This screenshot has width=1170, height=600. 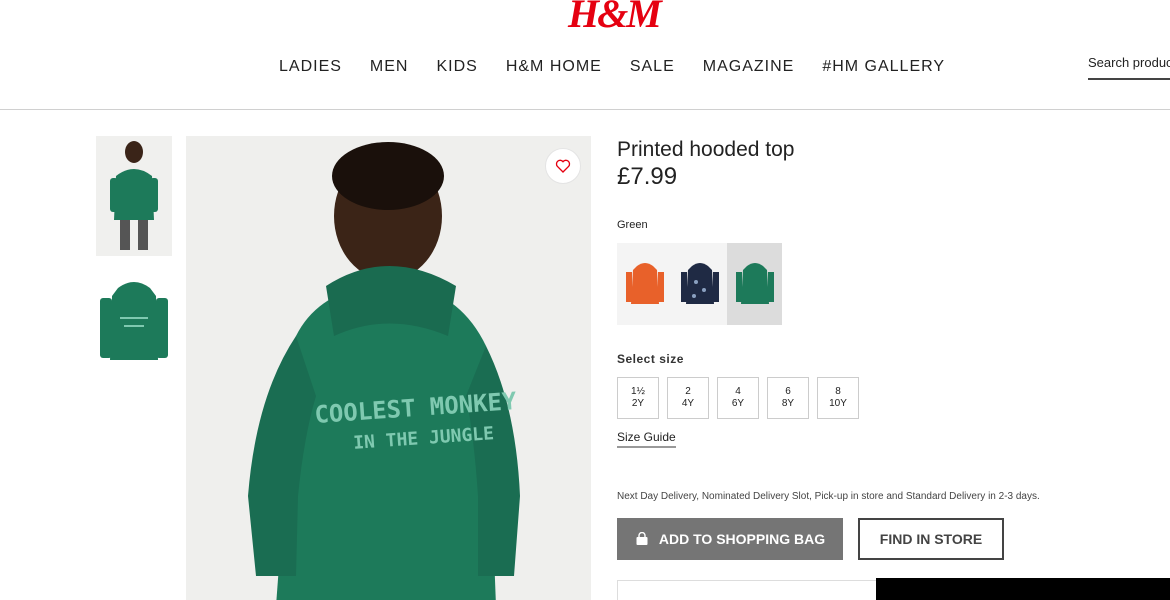 I want to click on size-option: 6 8Y, so click(x=788, y=398).